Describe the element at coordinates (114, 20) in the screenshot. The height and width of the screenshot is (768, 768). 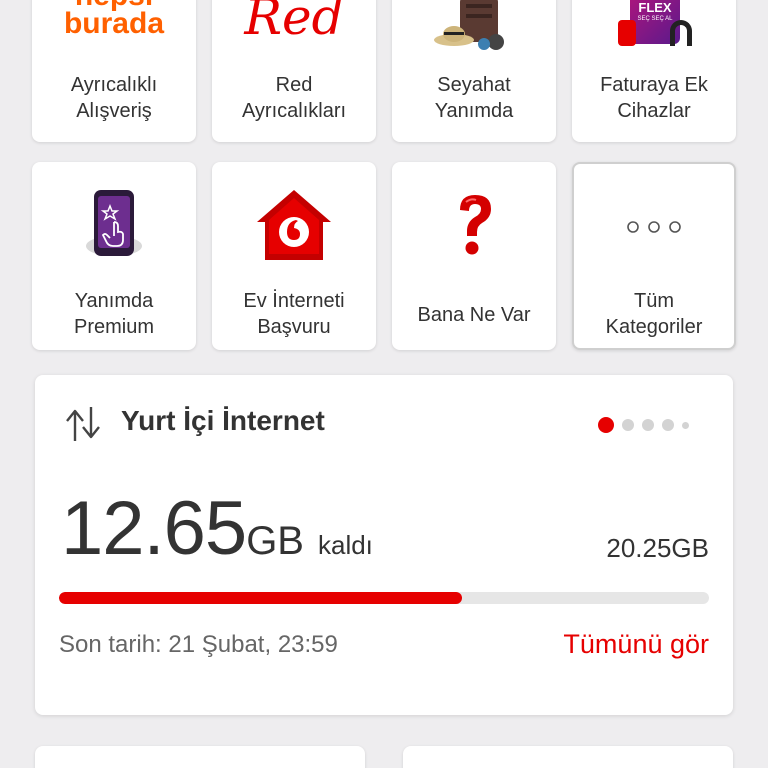
I see `hepsiburada-logo: hepsi burada` at that location.